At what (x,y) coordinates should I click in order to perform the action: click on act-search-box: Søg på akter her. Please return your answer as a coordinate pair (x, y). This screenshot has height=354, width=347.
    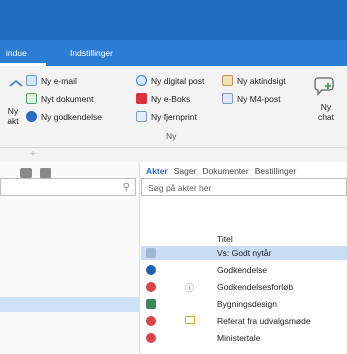
    Looking at the image, I should click on (244, 187).